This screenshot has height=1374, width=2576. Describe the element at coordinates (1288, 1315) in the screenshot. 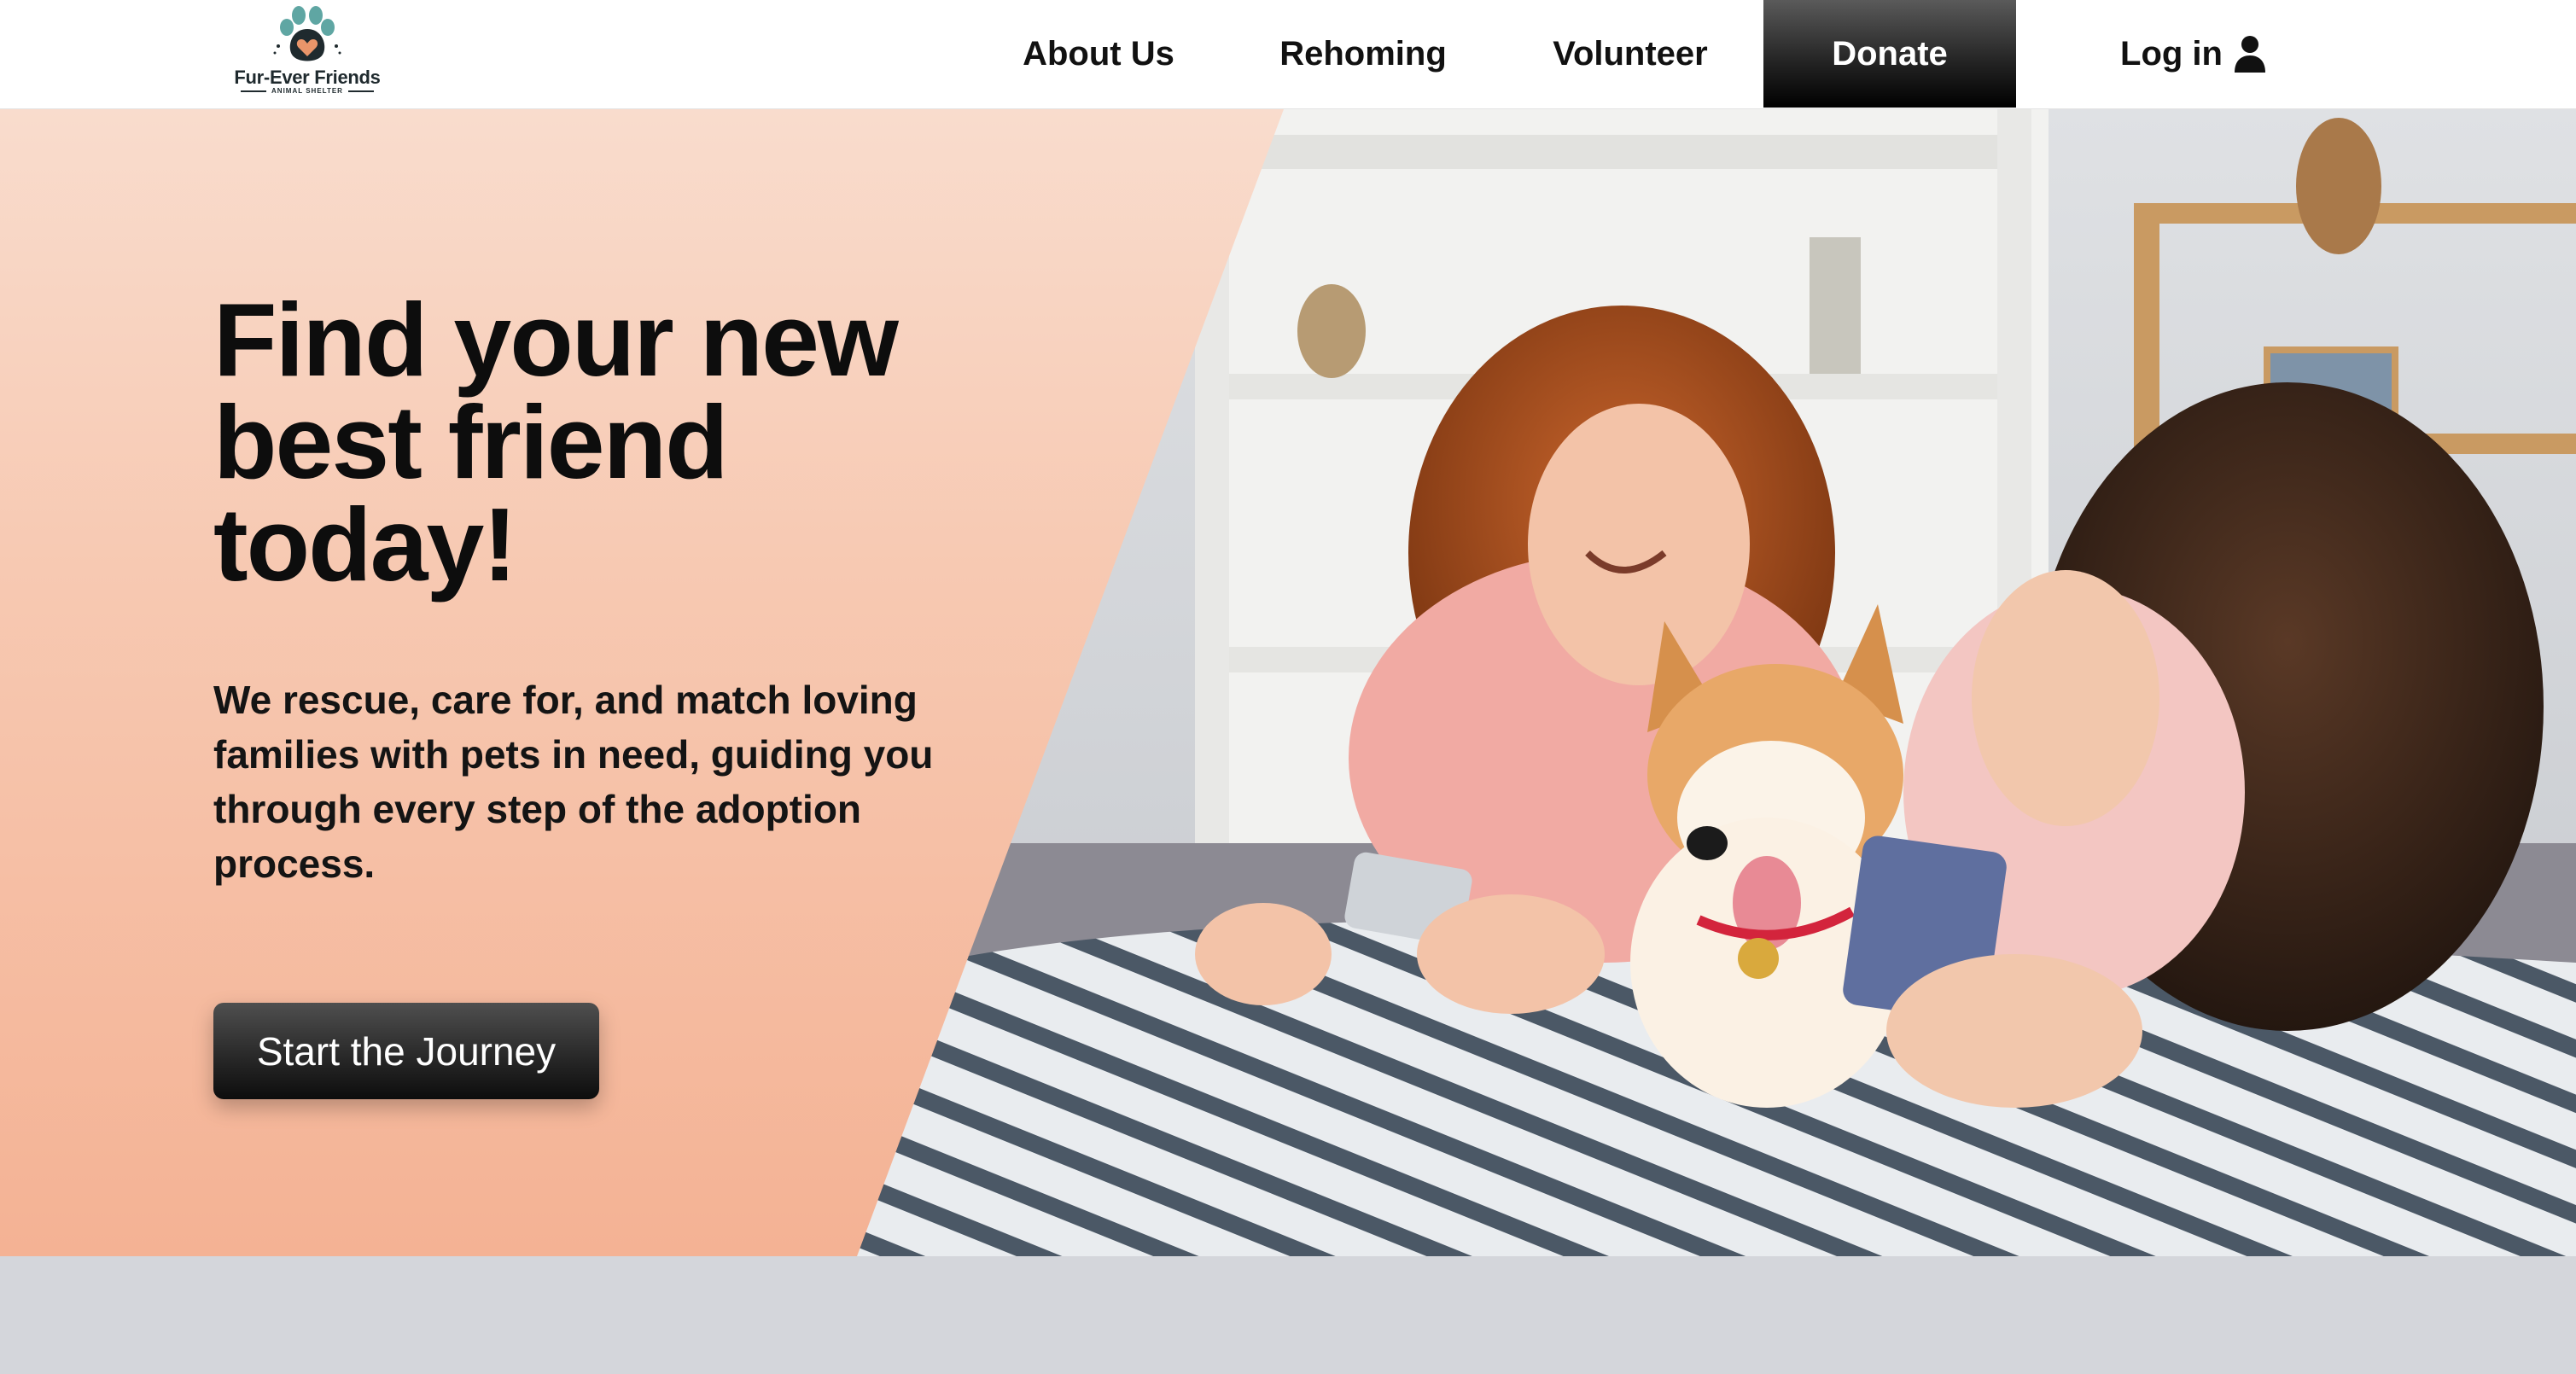

I see `next-section-strip` at that location.